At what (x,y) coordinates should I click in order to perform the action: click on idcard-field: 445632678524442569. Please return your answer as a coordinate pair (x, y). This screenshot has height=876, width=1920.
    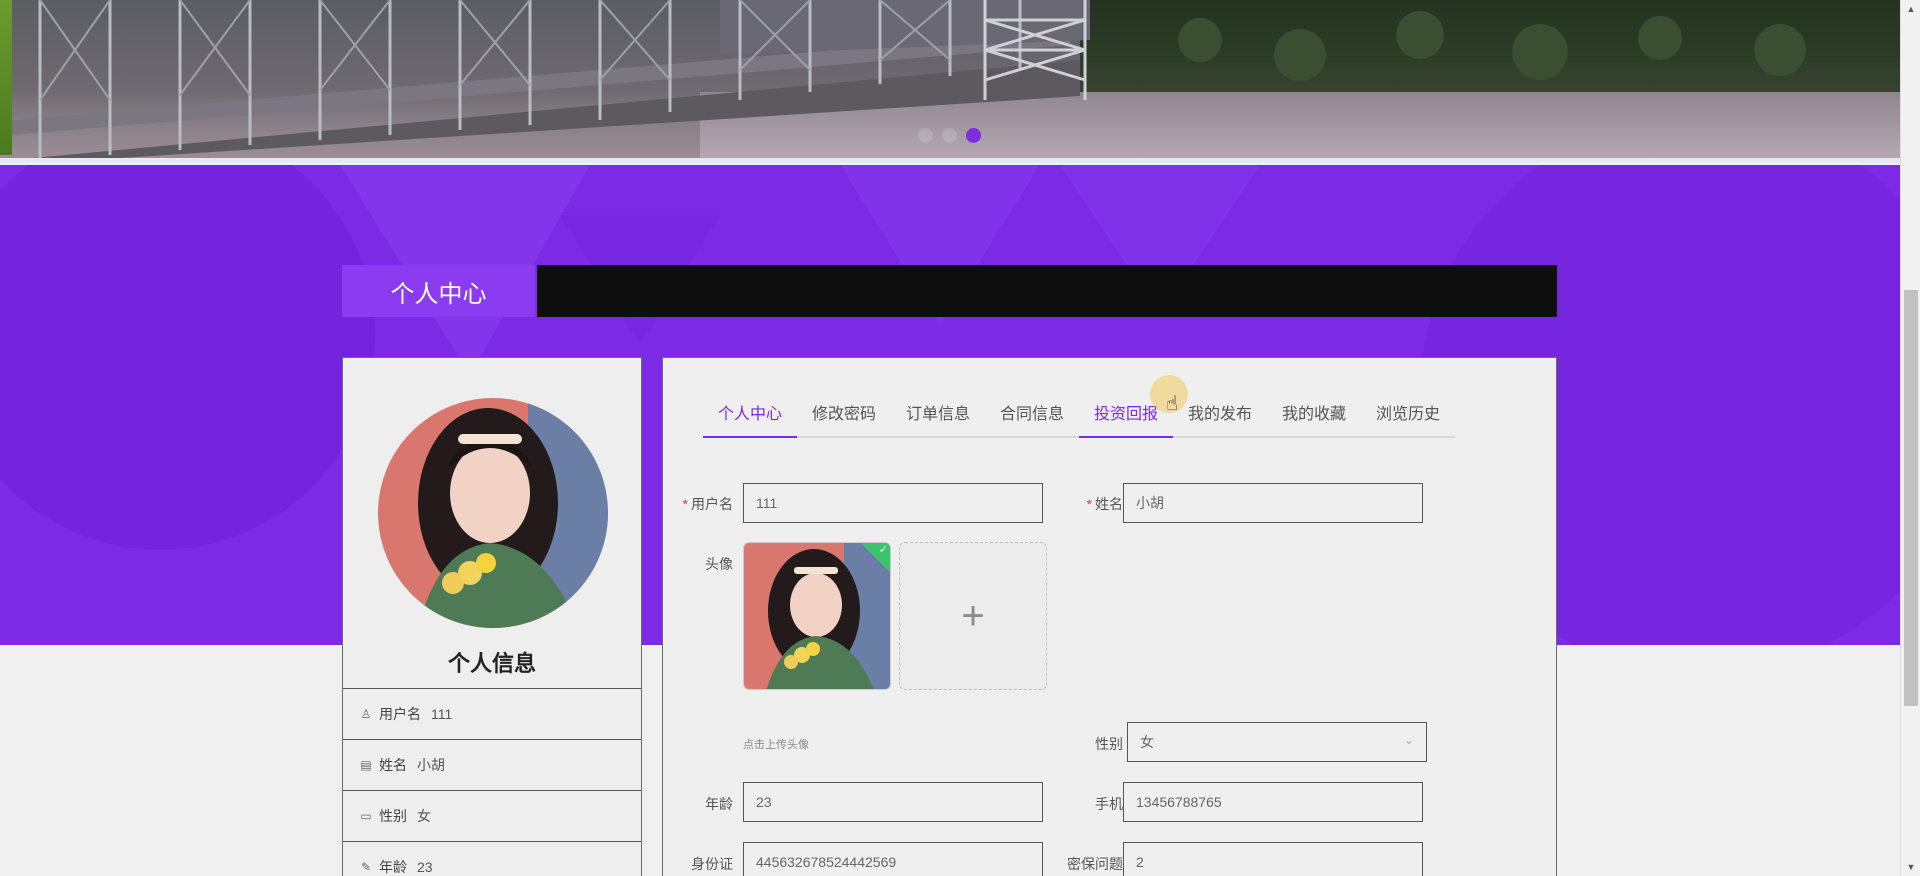
    Looking at the image, I should click on (893, 859).